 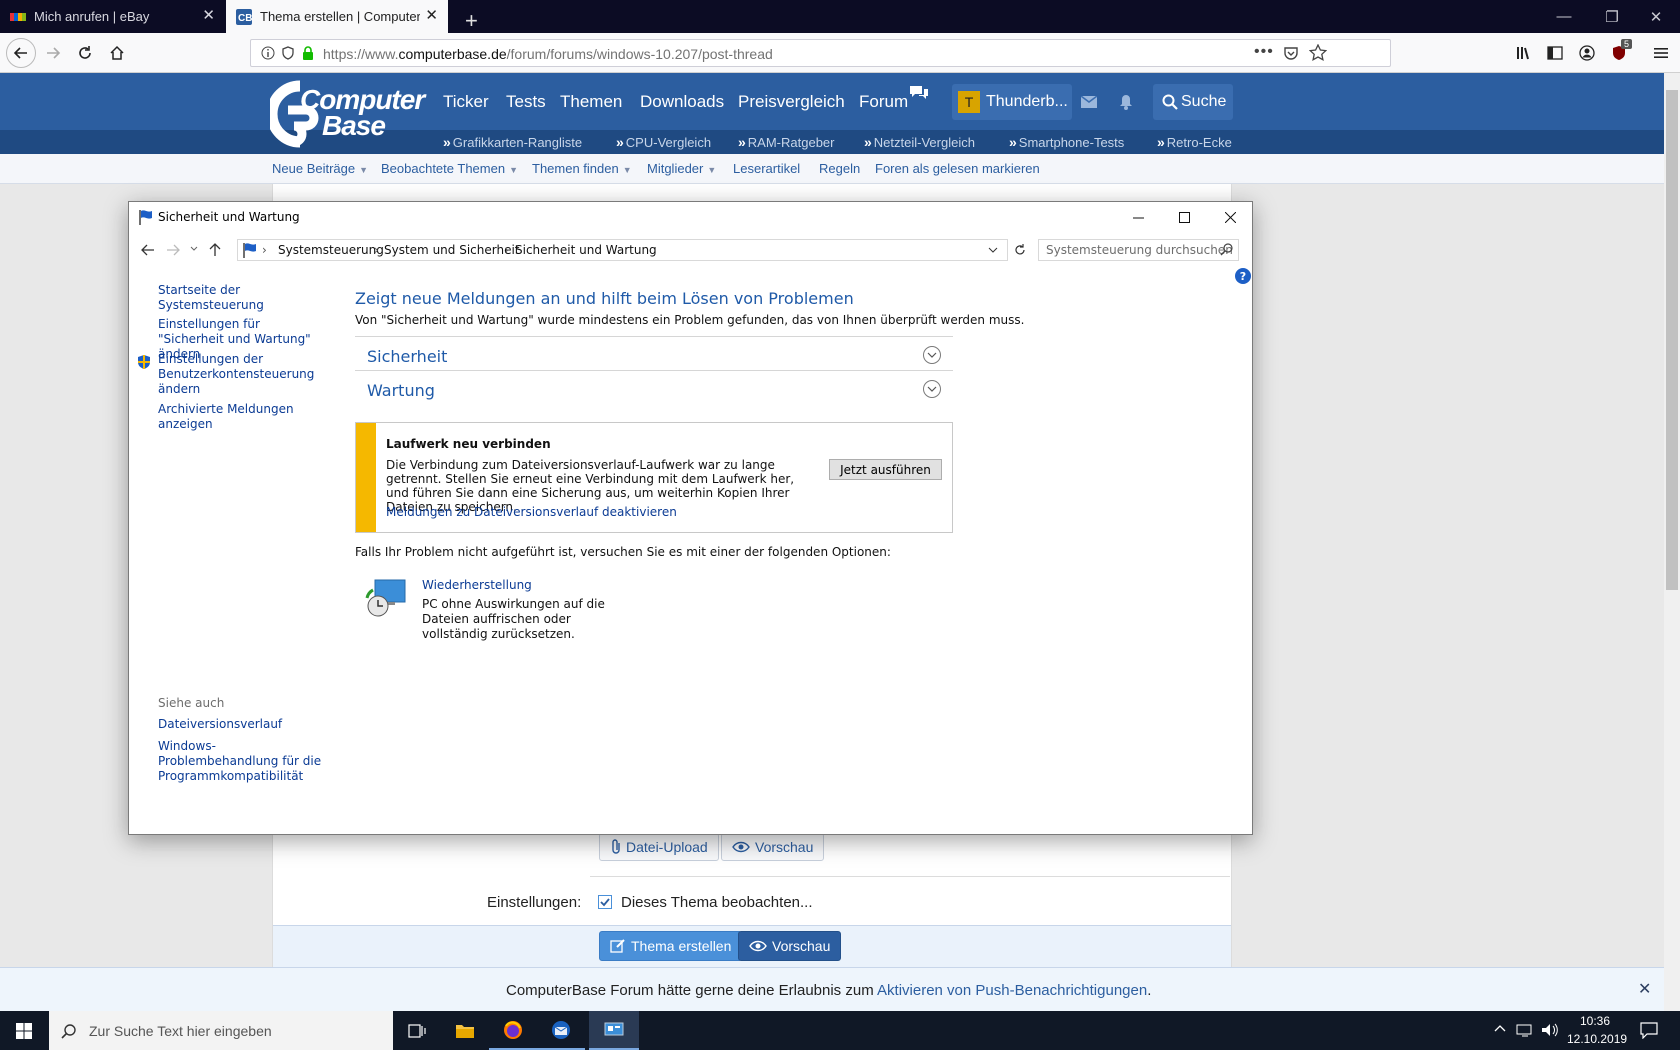 What do you see at coordinates (561, 1030) in the screenshot?
I see `thunderbird-icon` at bounding box center [561, 1030].